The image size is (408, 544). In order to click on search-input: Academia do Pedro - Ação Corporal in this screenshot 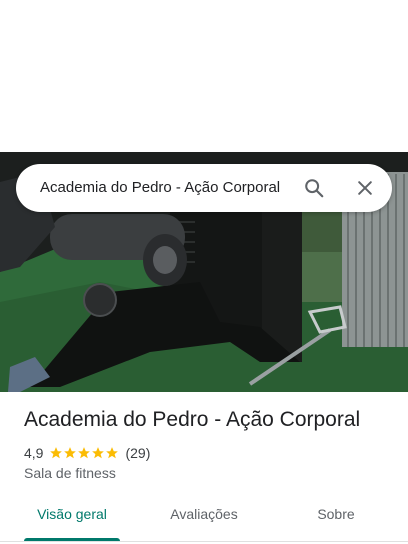, I will do `click(172, 188)`.